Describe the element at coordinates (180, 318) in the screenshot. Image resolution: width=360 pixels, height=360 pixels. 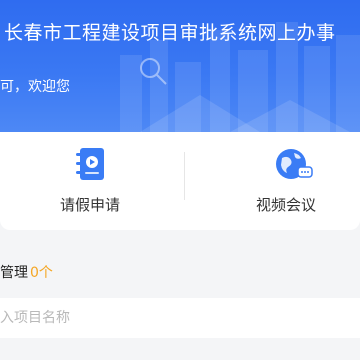
I see `project-search-box: 入项目名称` at that location.